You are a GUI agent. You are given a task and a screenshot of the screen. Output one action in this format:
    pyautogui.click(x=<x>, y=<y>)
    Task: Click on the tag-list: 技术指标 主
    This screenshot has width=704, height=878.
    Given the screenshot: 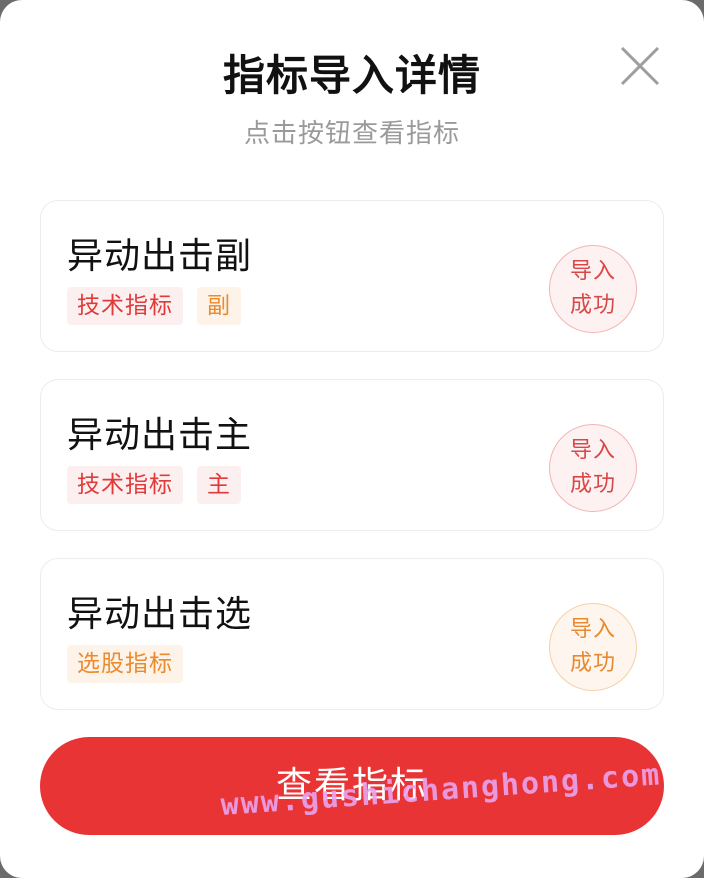 What is the action you would take?
    pyautogui.click(x=154, y=485)
    